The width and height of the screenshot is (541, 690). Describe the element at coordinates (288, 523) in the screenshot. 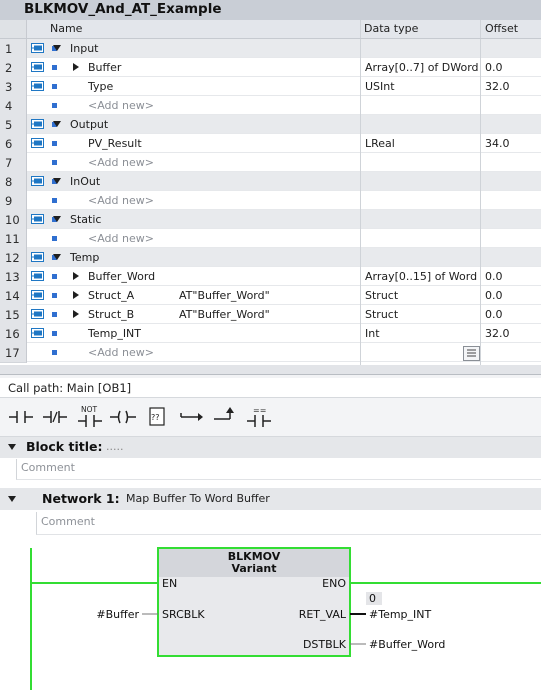

I see `network-comment-field: Comment` at that location.